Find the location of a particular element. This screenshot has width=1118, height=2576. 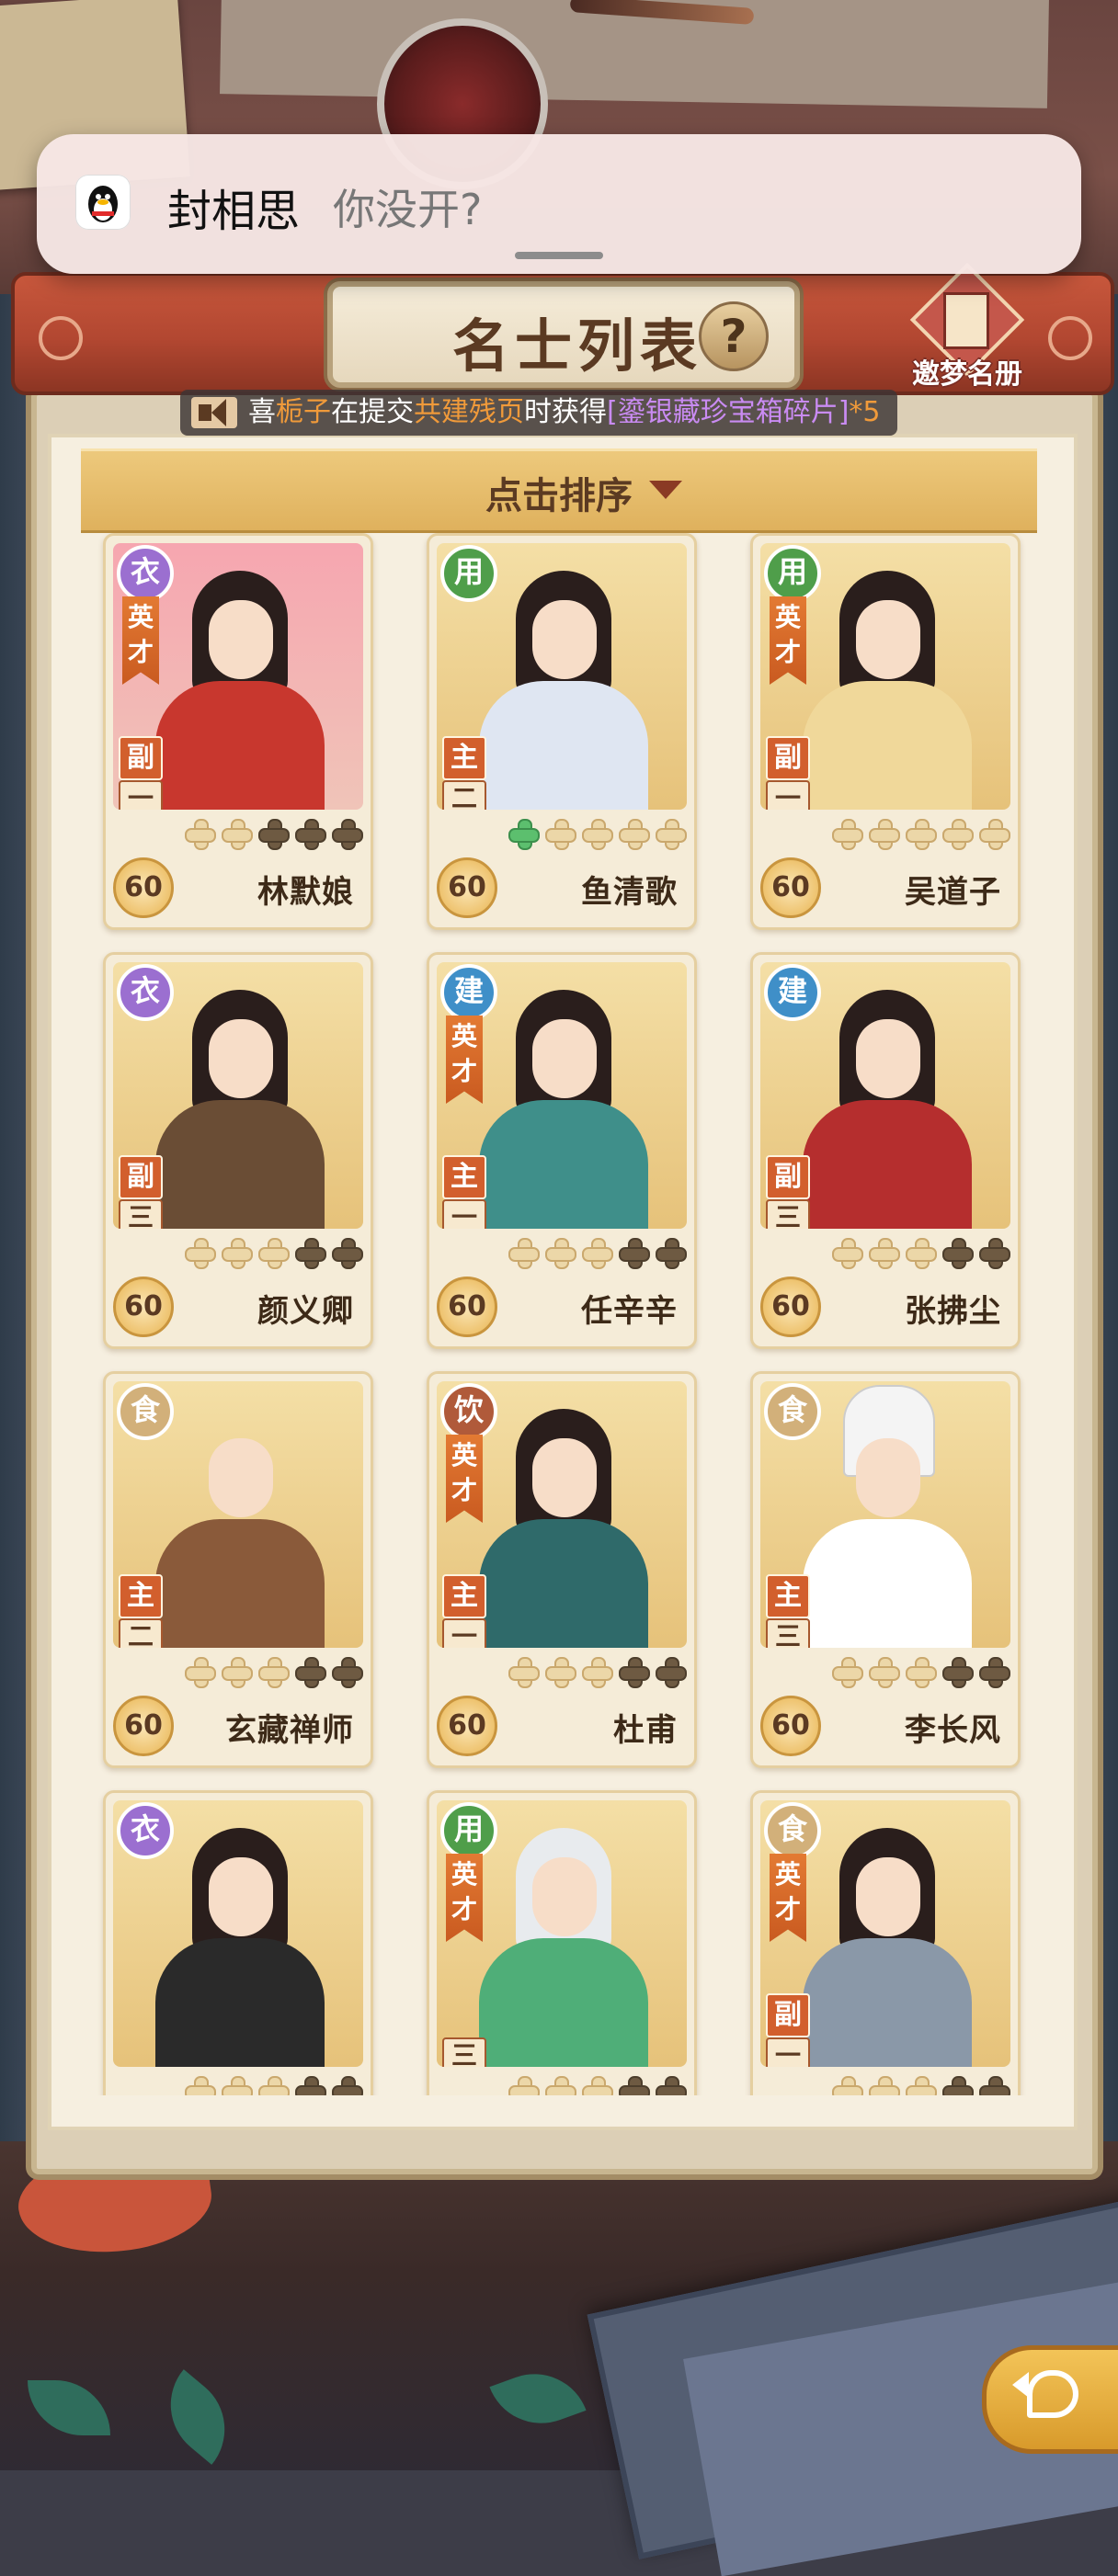

hero-name: 鱼清歌 is located at coordinates (629, 892).